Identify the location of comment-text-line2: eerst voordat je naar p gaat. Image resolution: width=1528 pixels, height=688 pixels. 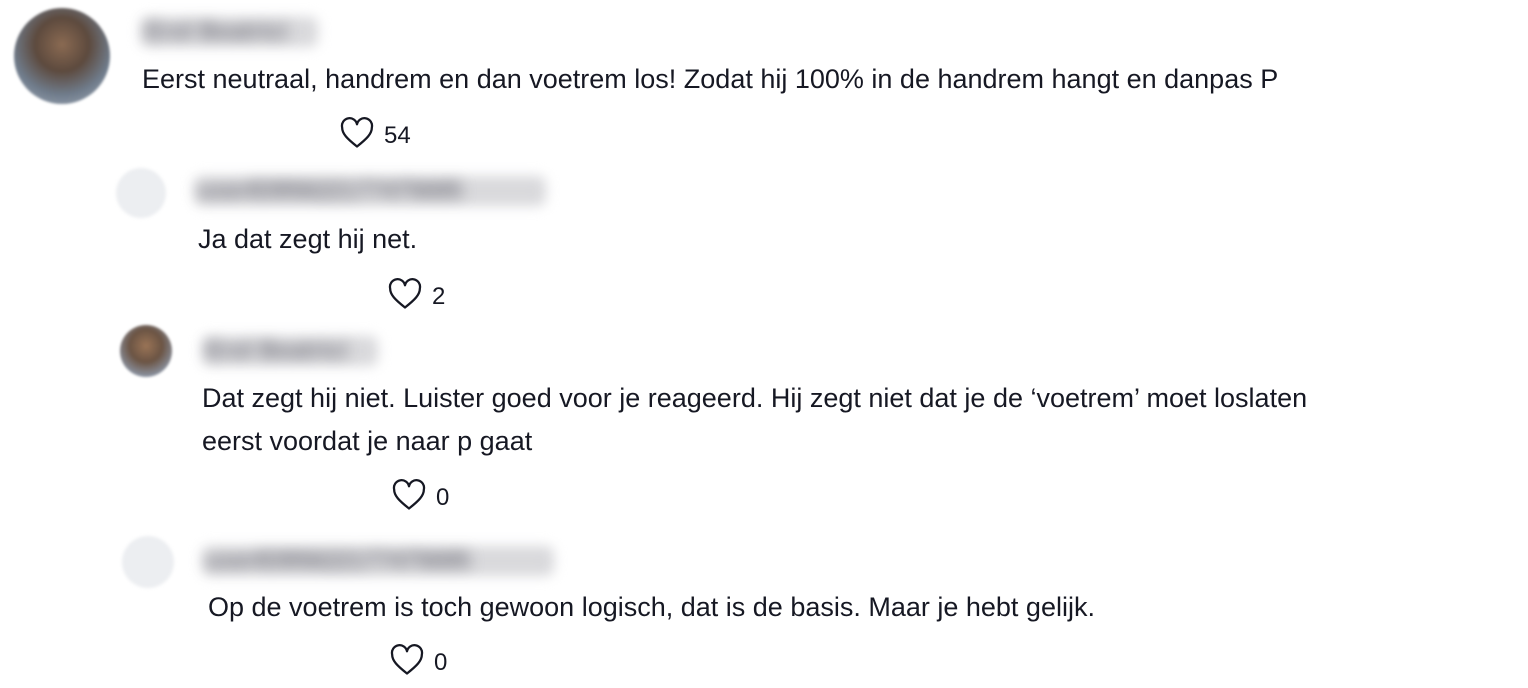
(367, 441).